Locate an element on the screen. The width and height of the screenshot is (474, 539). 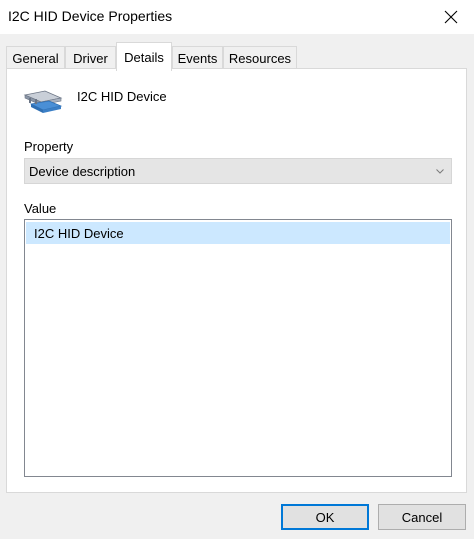
list-item: I2C HID Device is located at coordinates (238, 233).